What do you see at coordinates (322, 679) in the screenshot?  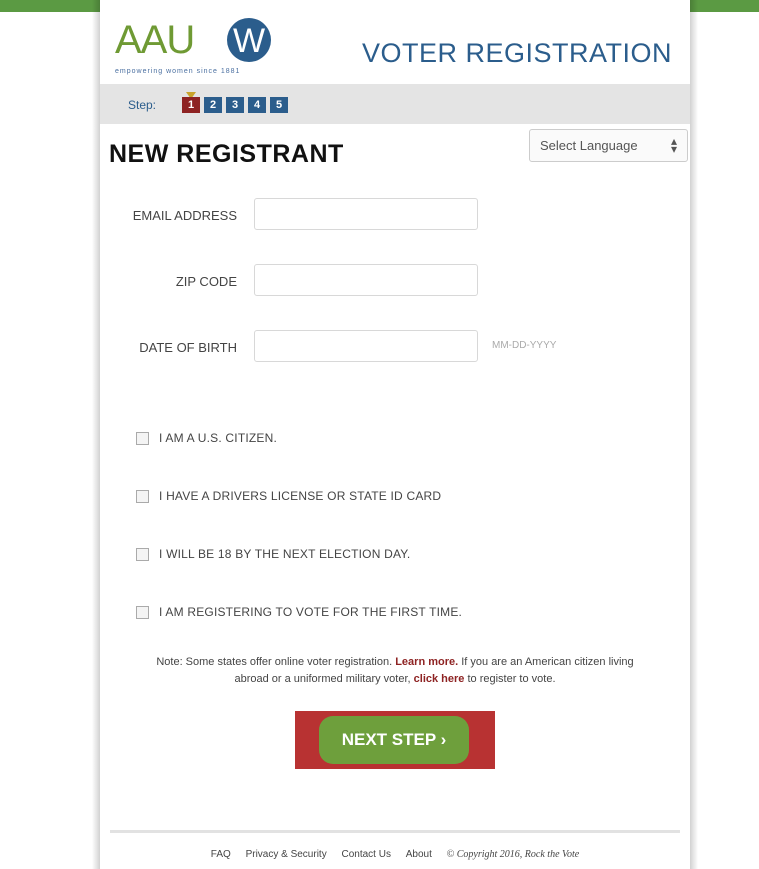 I see `note-text: abroad or a uniformed military voter,` at bounding box center [322, 679].